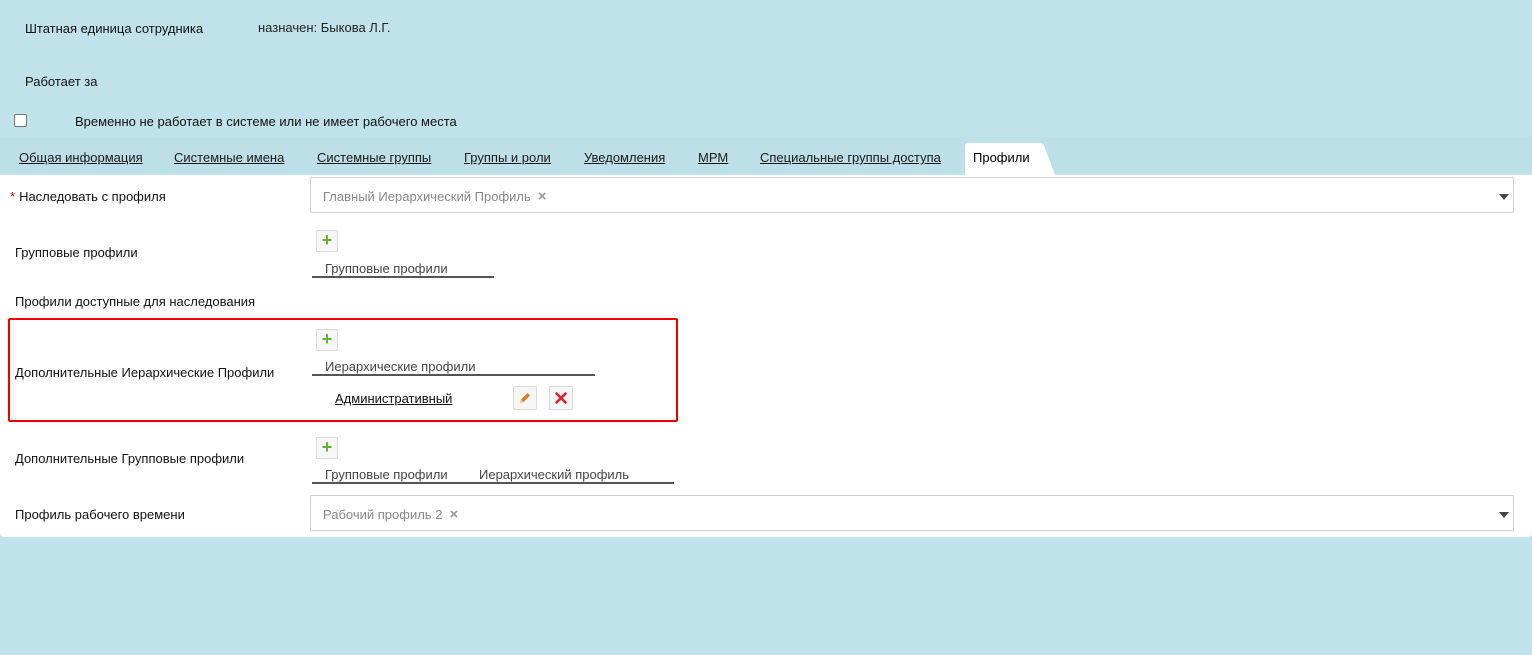 The height and width of the screenshot is (655, 1532). What do you see at coordinates (135, 301) in the screenshot?
I see `available-profiles-label: Профили доступные для наследования` at bounding box center [135, 301].